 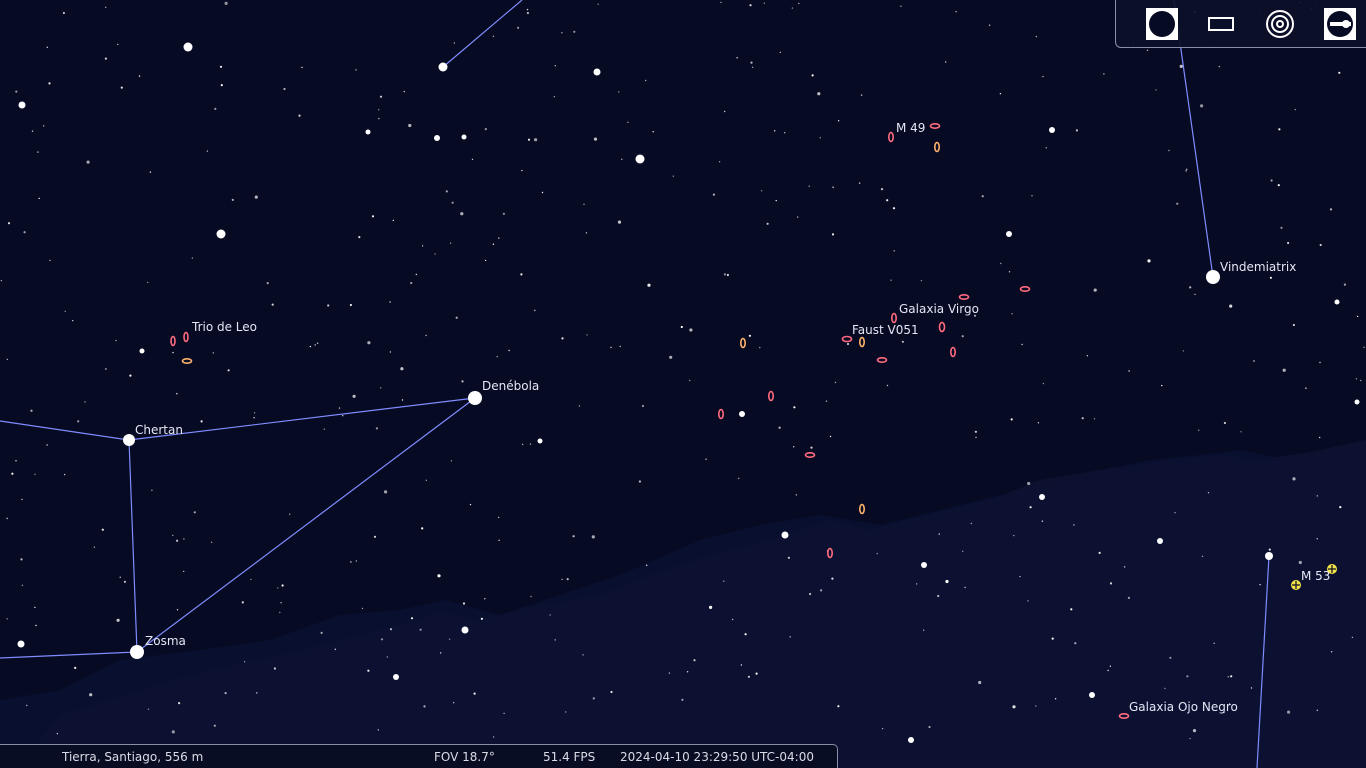 What do you see at coordinates (1162, 24) in the screenshot?
I see `toolbar-button-ocular` at bounding box center [1162, 24].